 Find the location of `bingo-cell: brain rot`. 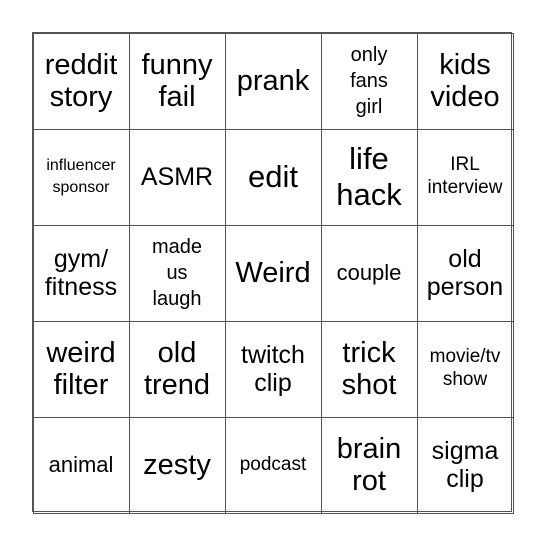

bingo-cell: brain rot is located at coordinates (369, 465).